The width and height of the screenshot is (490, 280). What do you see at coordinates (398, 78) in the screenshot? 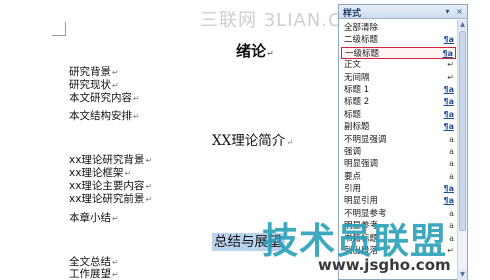
I see `style-item-no-spacing: 无间隔 ↵` at bounding box center [398, 78].